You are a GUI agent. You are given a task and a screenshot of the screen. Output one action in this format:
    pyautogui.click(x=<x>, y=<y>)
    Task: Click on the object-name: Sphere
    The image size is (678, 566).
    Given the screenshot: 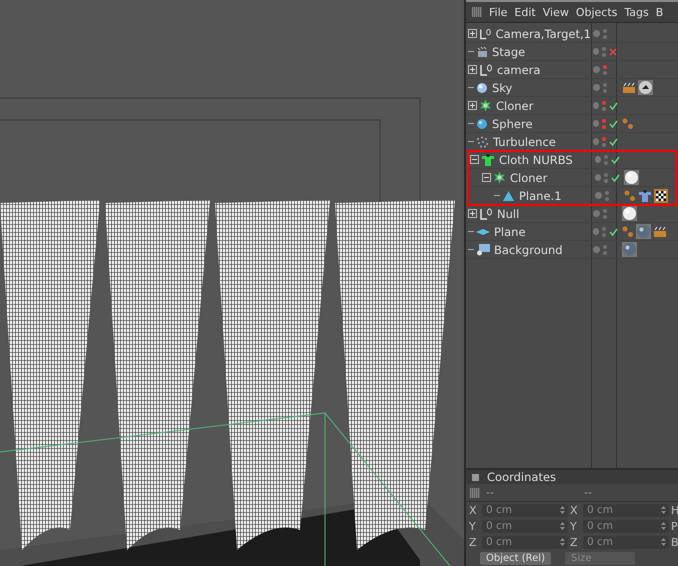 What is the action you would take?
    pyautogui.click(x=511, y=123)
    